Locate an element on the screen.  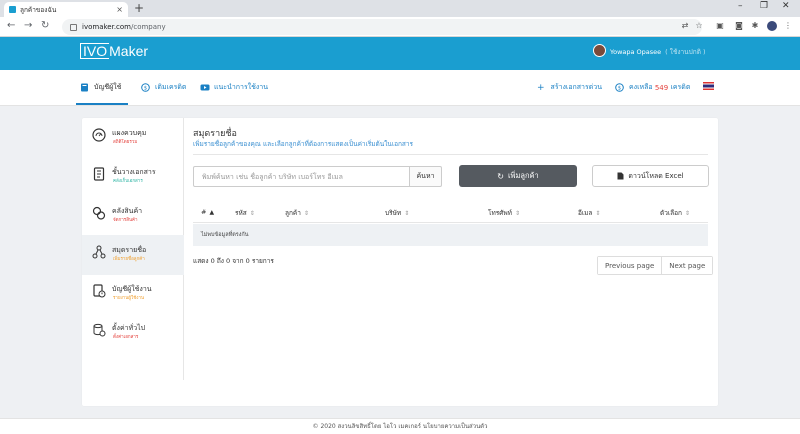
user-report-icon is located at coordinates (99, 291).